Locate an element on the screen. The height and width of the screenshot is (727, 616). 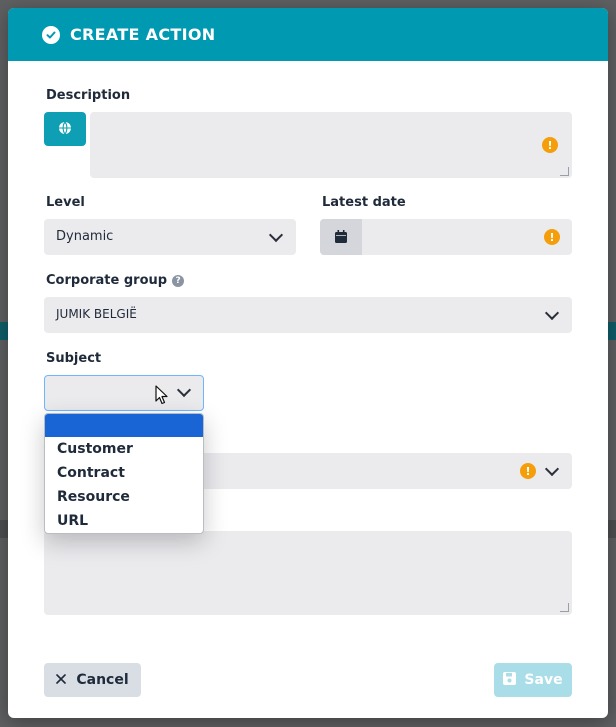
latest-date-label: Latest date is located at coordinates (364, 202).